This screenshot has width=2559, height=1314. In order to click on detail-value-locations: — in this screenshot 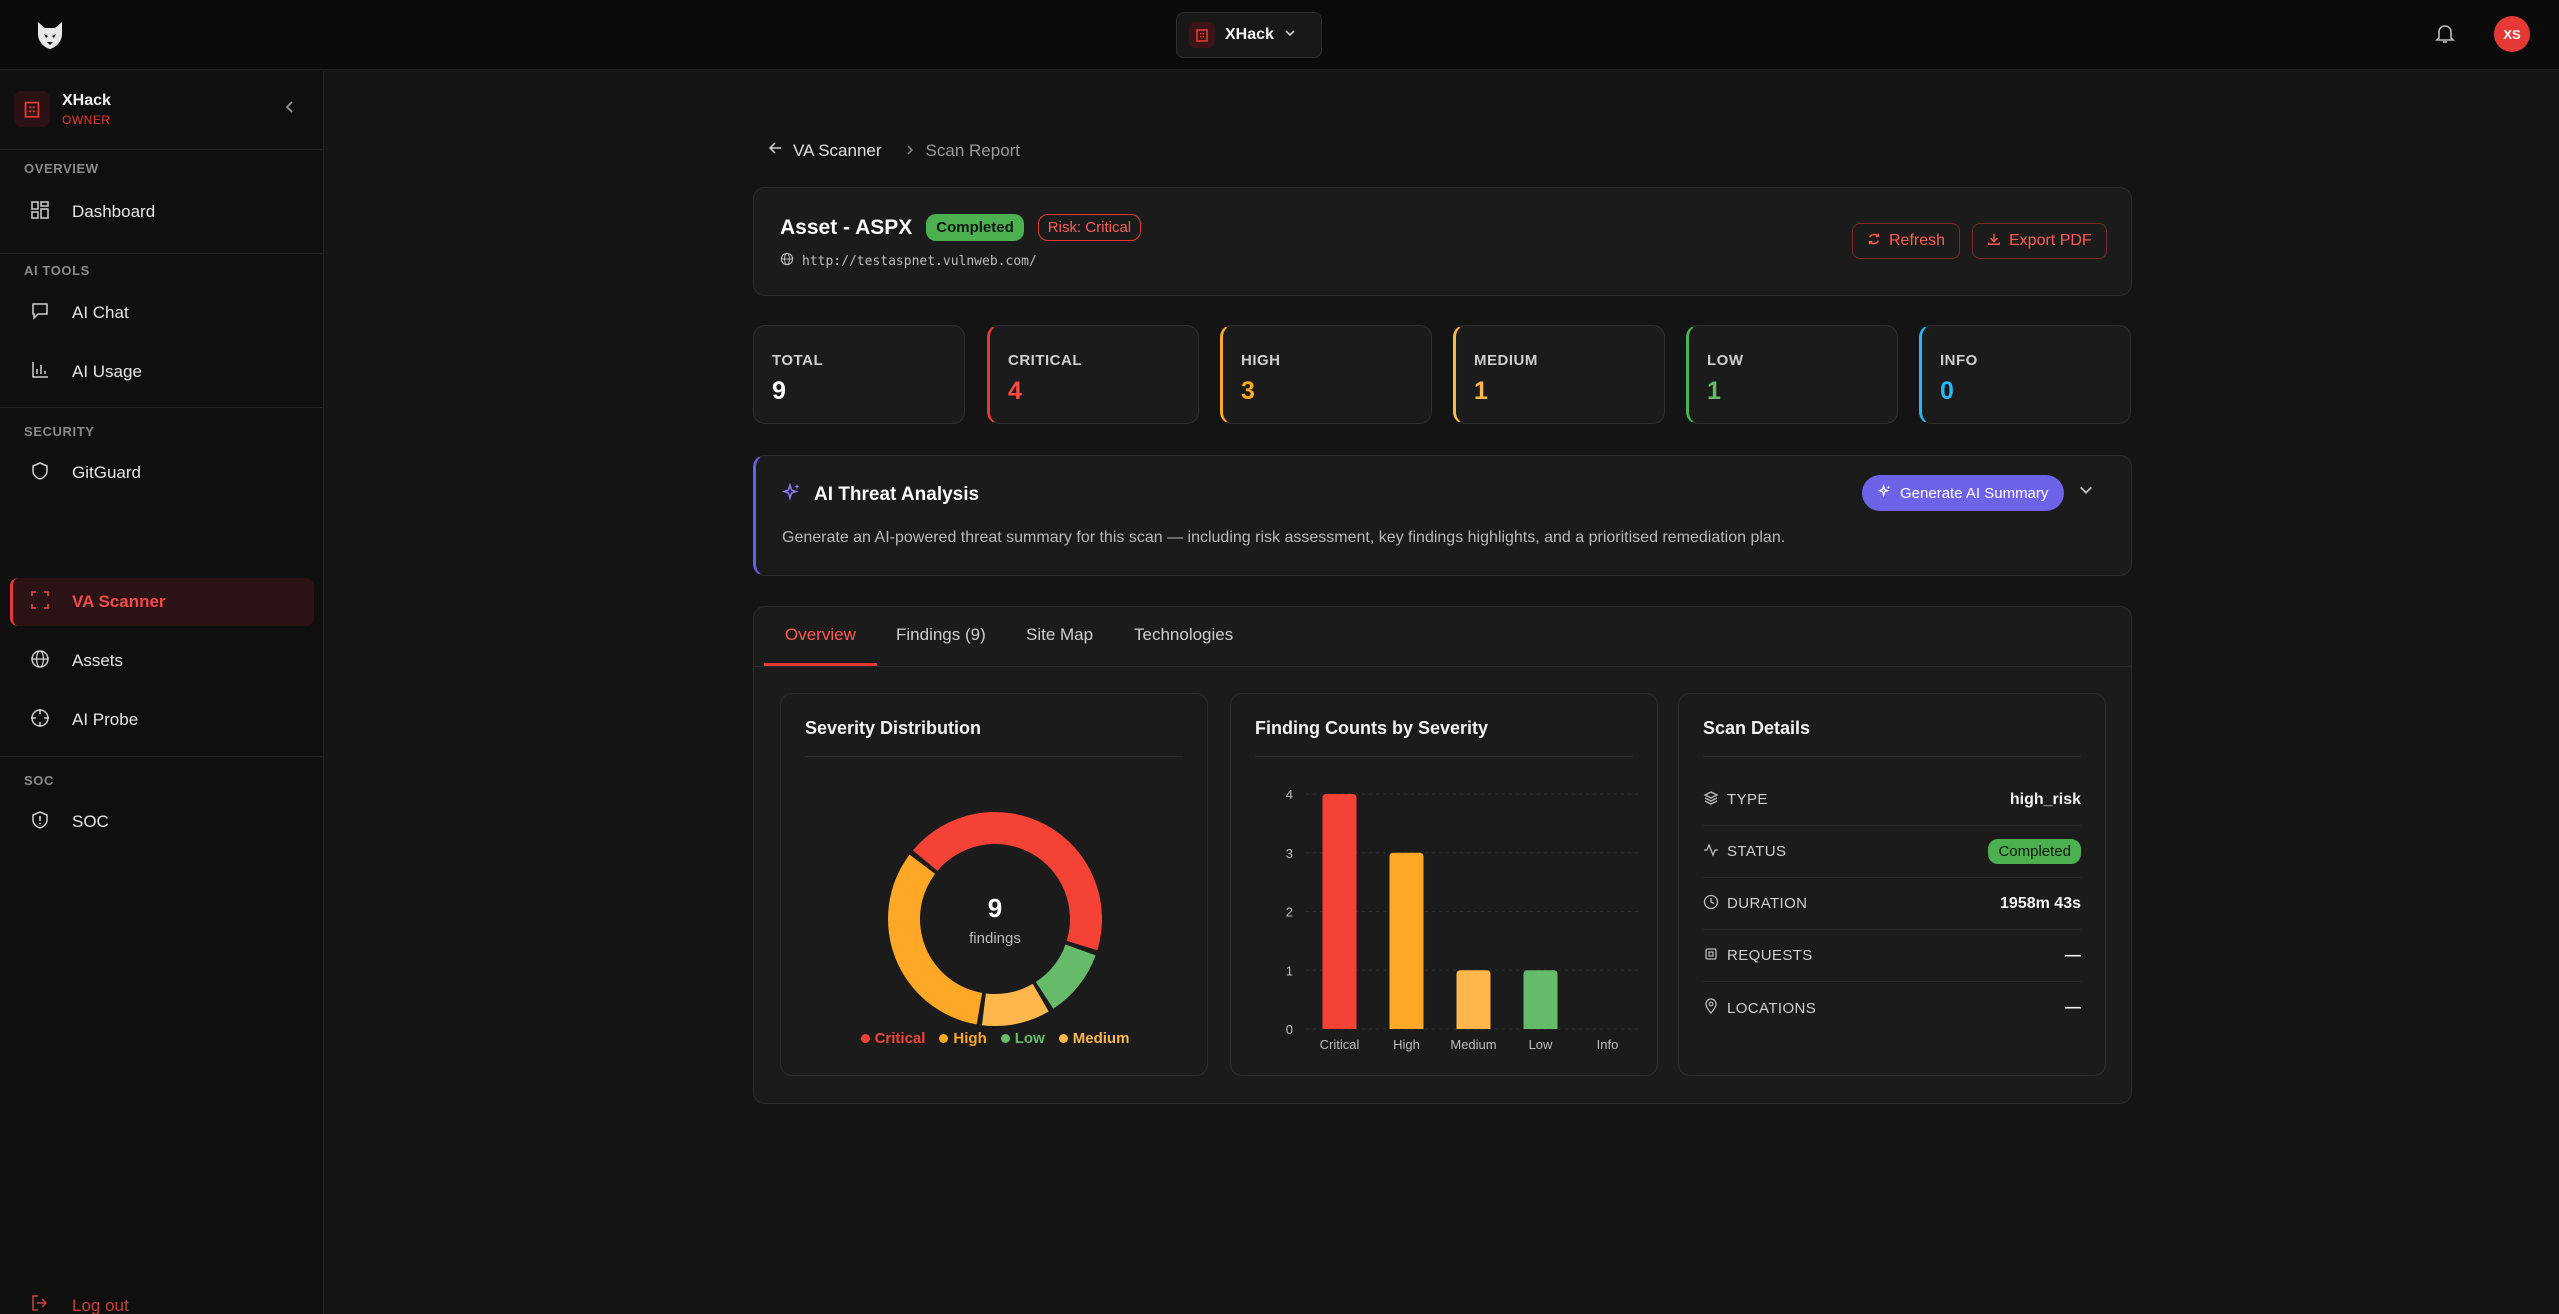, I will do `click(2073, 1007)`.